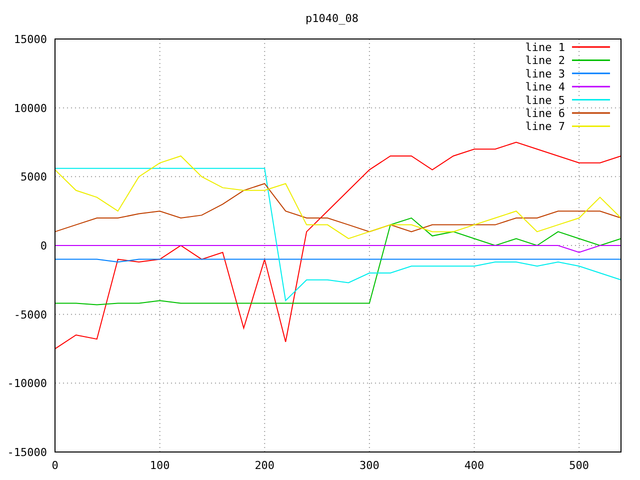  What do you see at coordinates (545, 73) in the screenshot?
I see `legend-label: line 3` at bounding box center [545, 73].